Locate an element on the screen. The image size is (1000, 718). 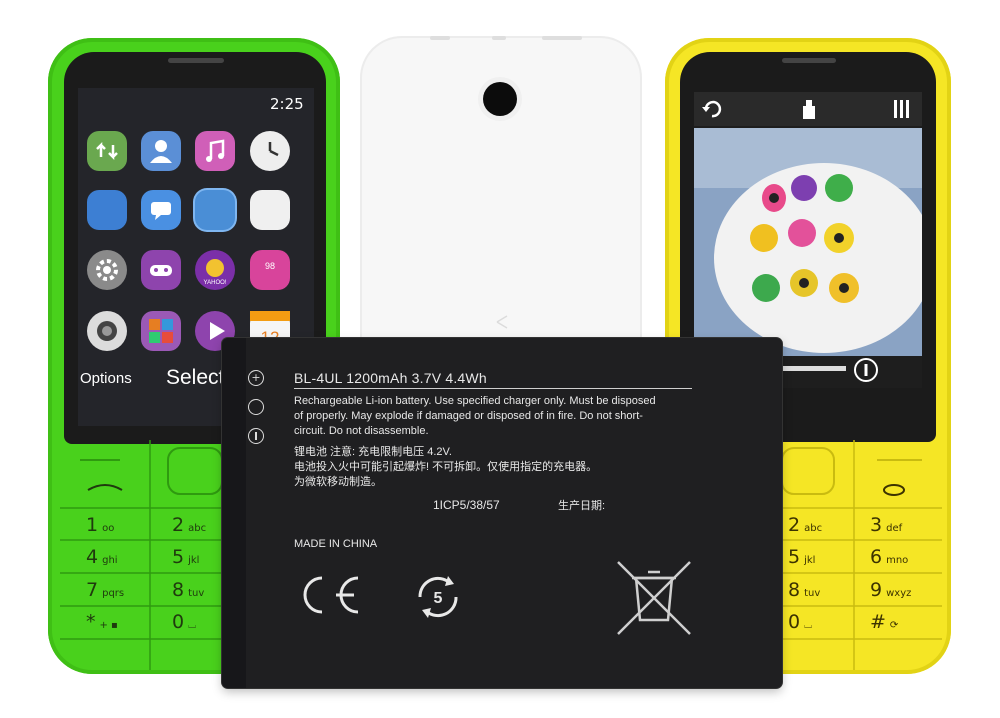
clock-time: 2:25 is located at coordinates (287, 104).